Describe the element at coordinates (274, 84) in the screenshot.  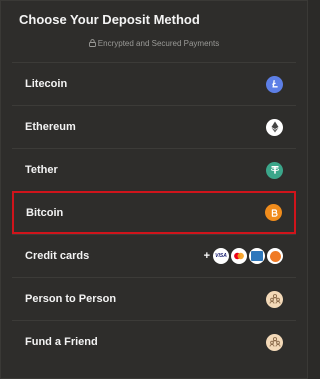
I see `litecoin-icon` at that location.